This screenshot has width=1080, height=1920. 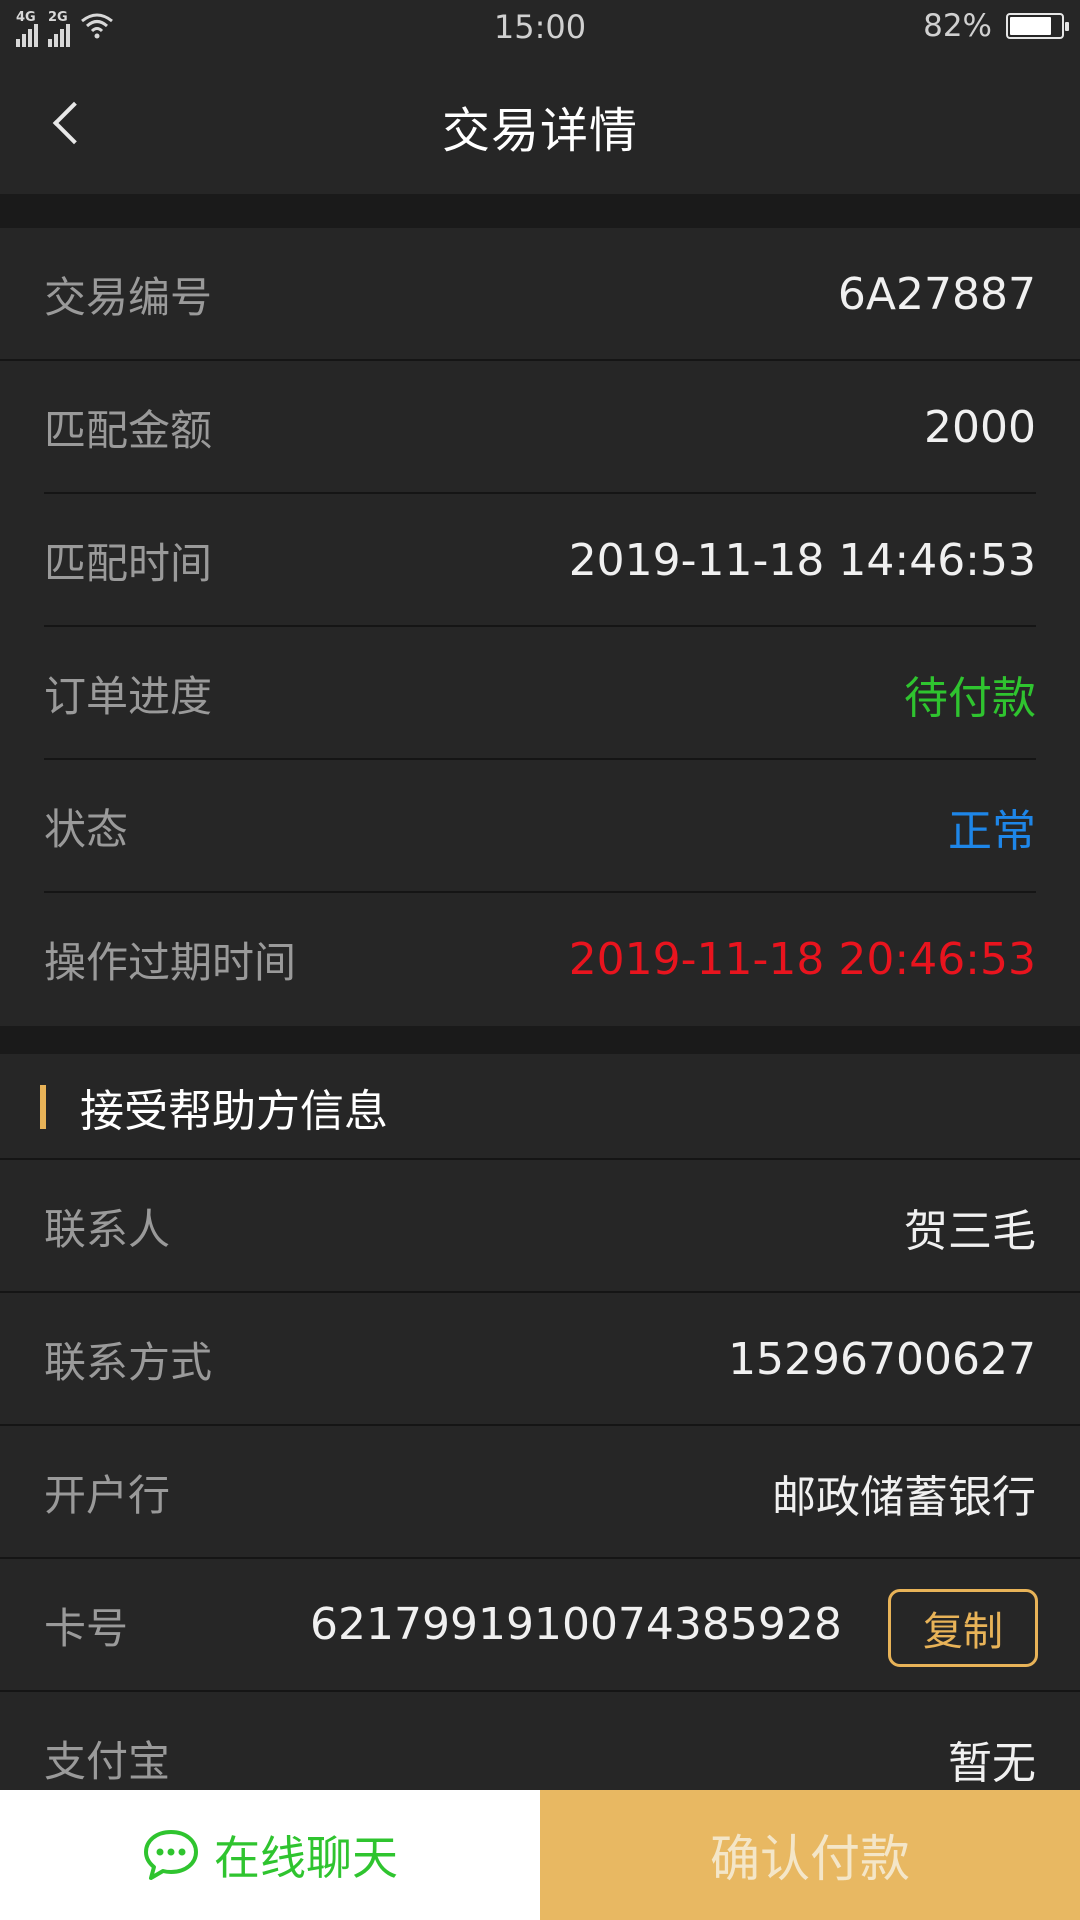 What do you see at coordinates (1030, 26) in the screenshot?
I see `battery-fill` at bounding box center [1030, 26].